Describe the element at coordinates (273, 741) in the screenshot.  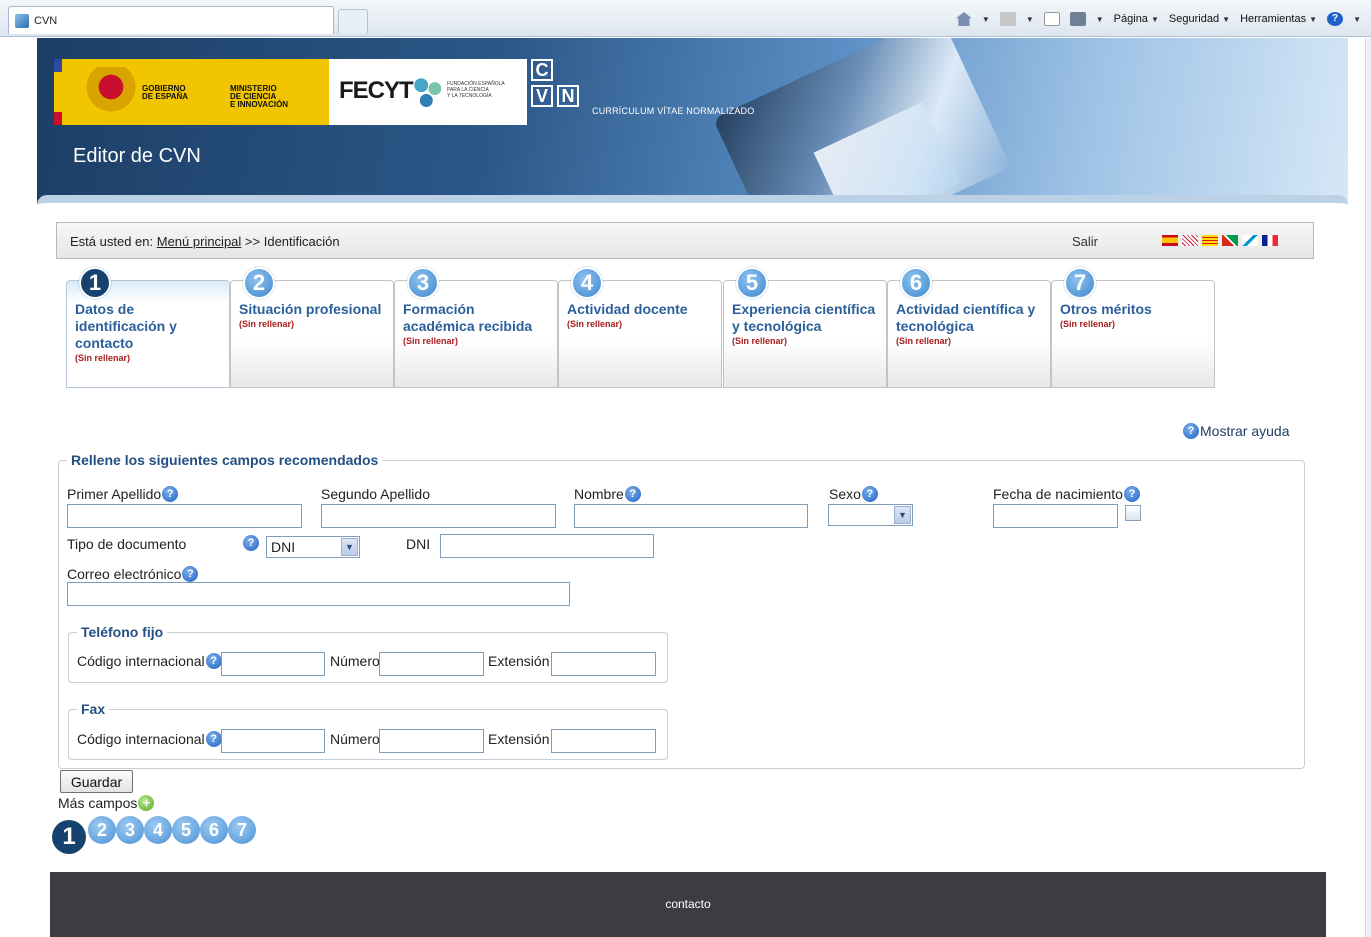
I see `fax-intl-input` at that location.